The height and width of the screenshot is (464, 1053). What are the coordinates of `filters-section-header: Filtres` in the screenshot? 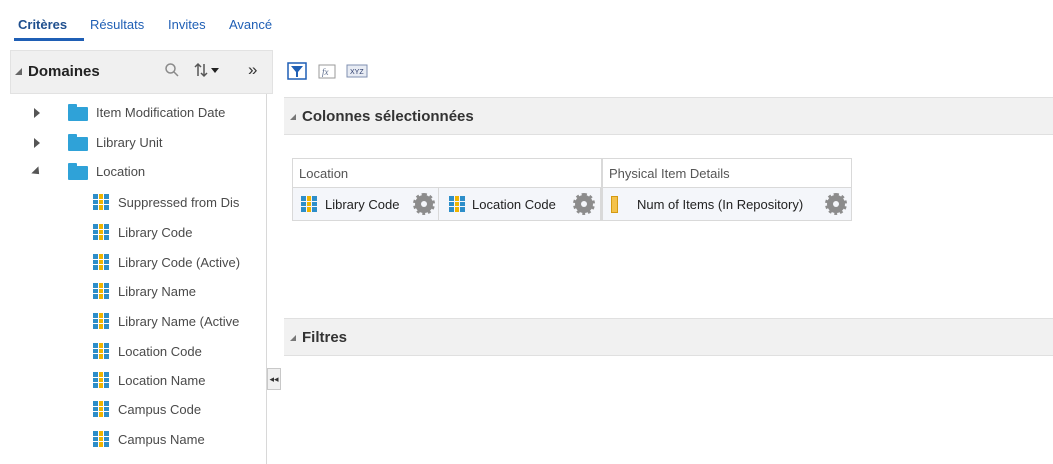 It's located at (668, 337).